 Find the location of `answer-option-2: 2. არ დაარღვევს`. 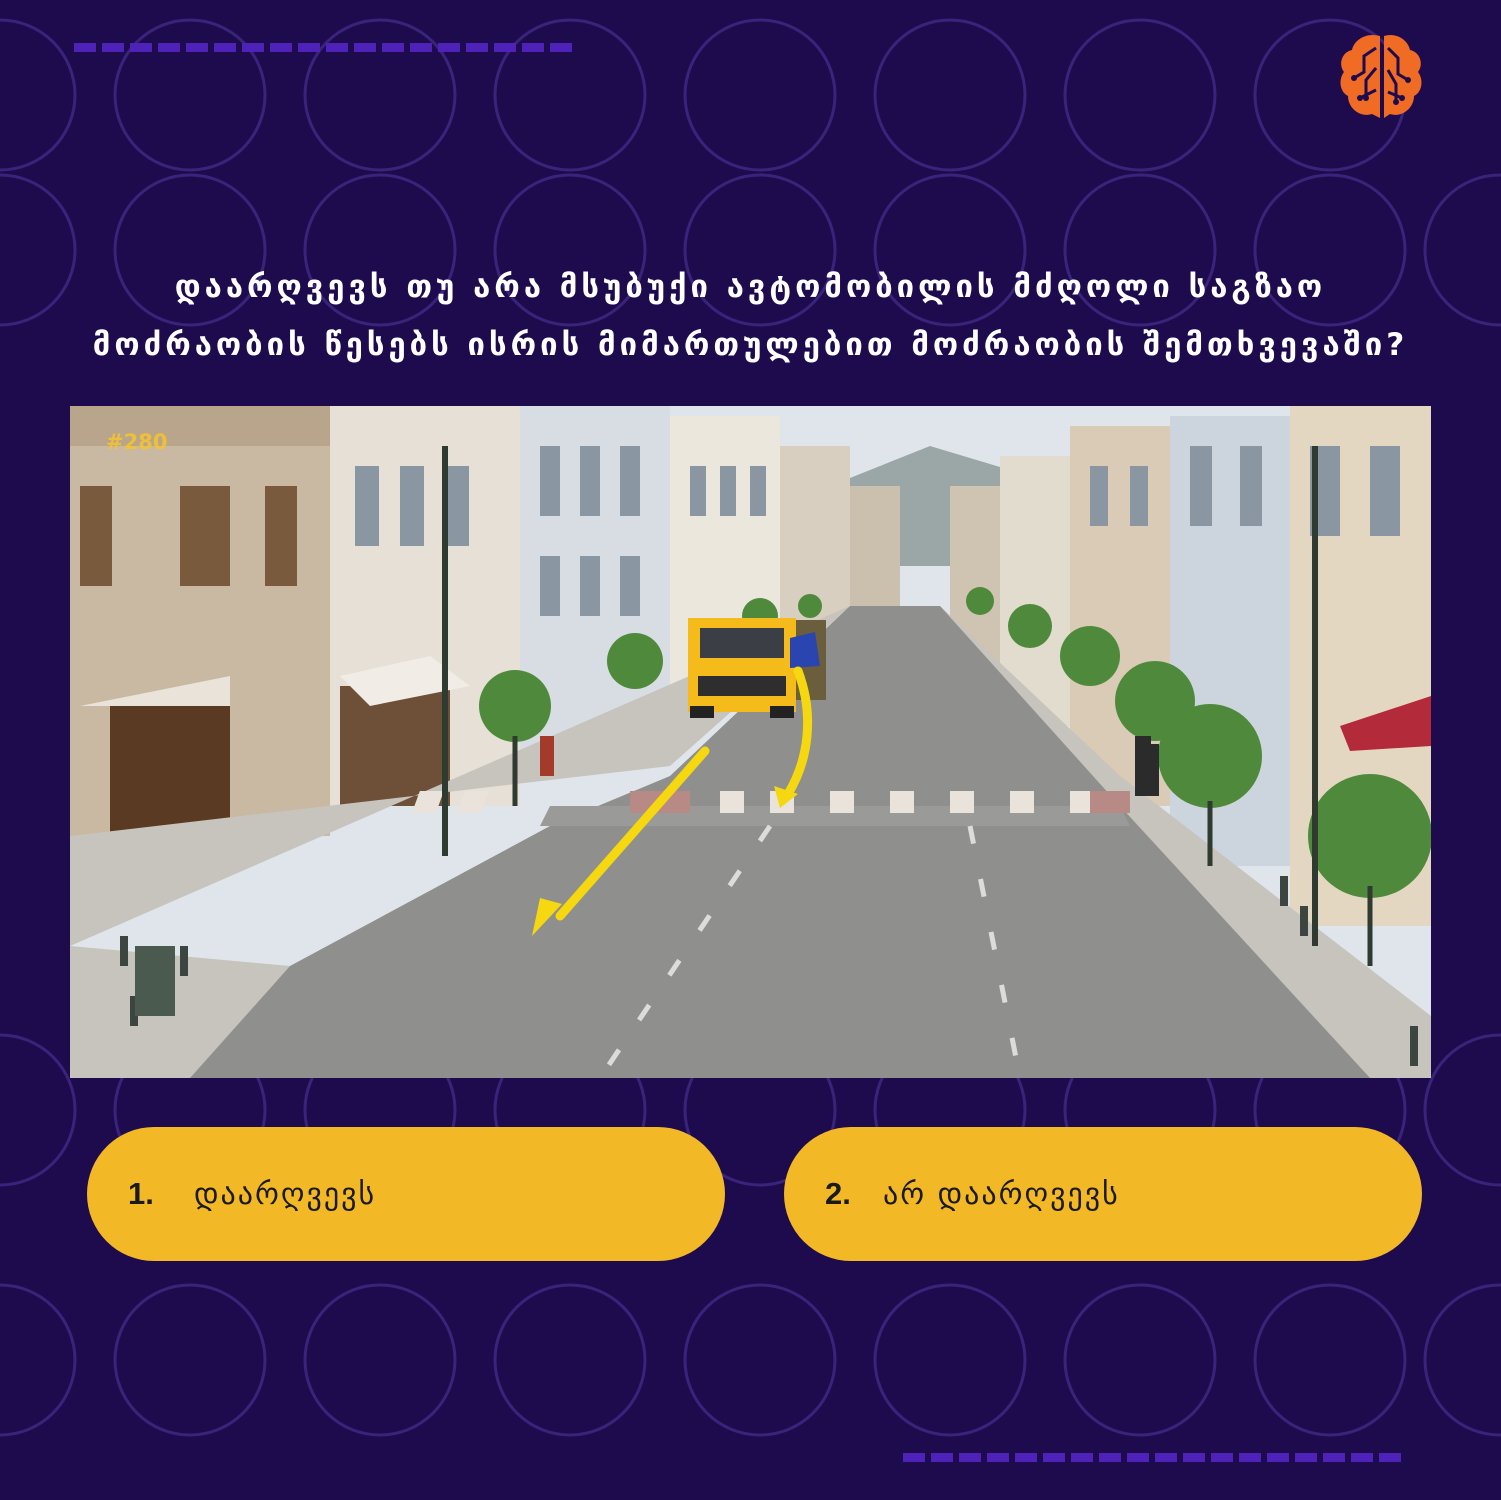

answer-option-2: 2. არ დაარღვევს is located at coordinates (1103, 1194).